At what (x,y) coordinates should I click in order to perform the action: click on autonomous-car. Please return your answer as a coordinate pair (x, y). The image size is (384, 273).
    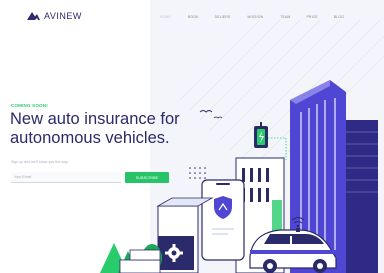
    Looking at the image, I should click on (293, 245).